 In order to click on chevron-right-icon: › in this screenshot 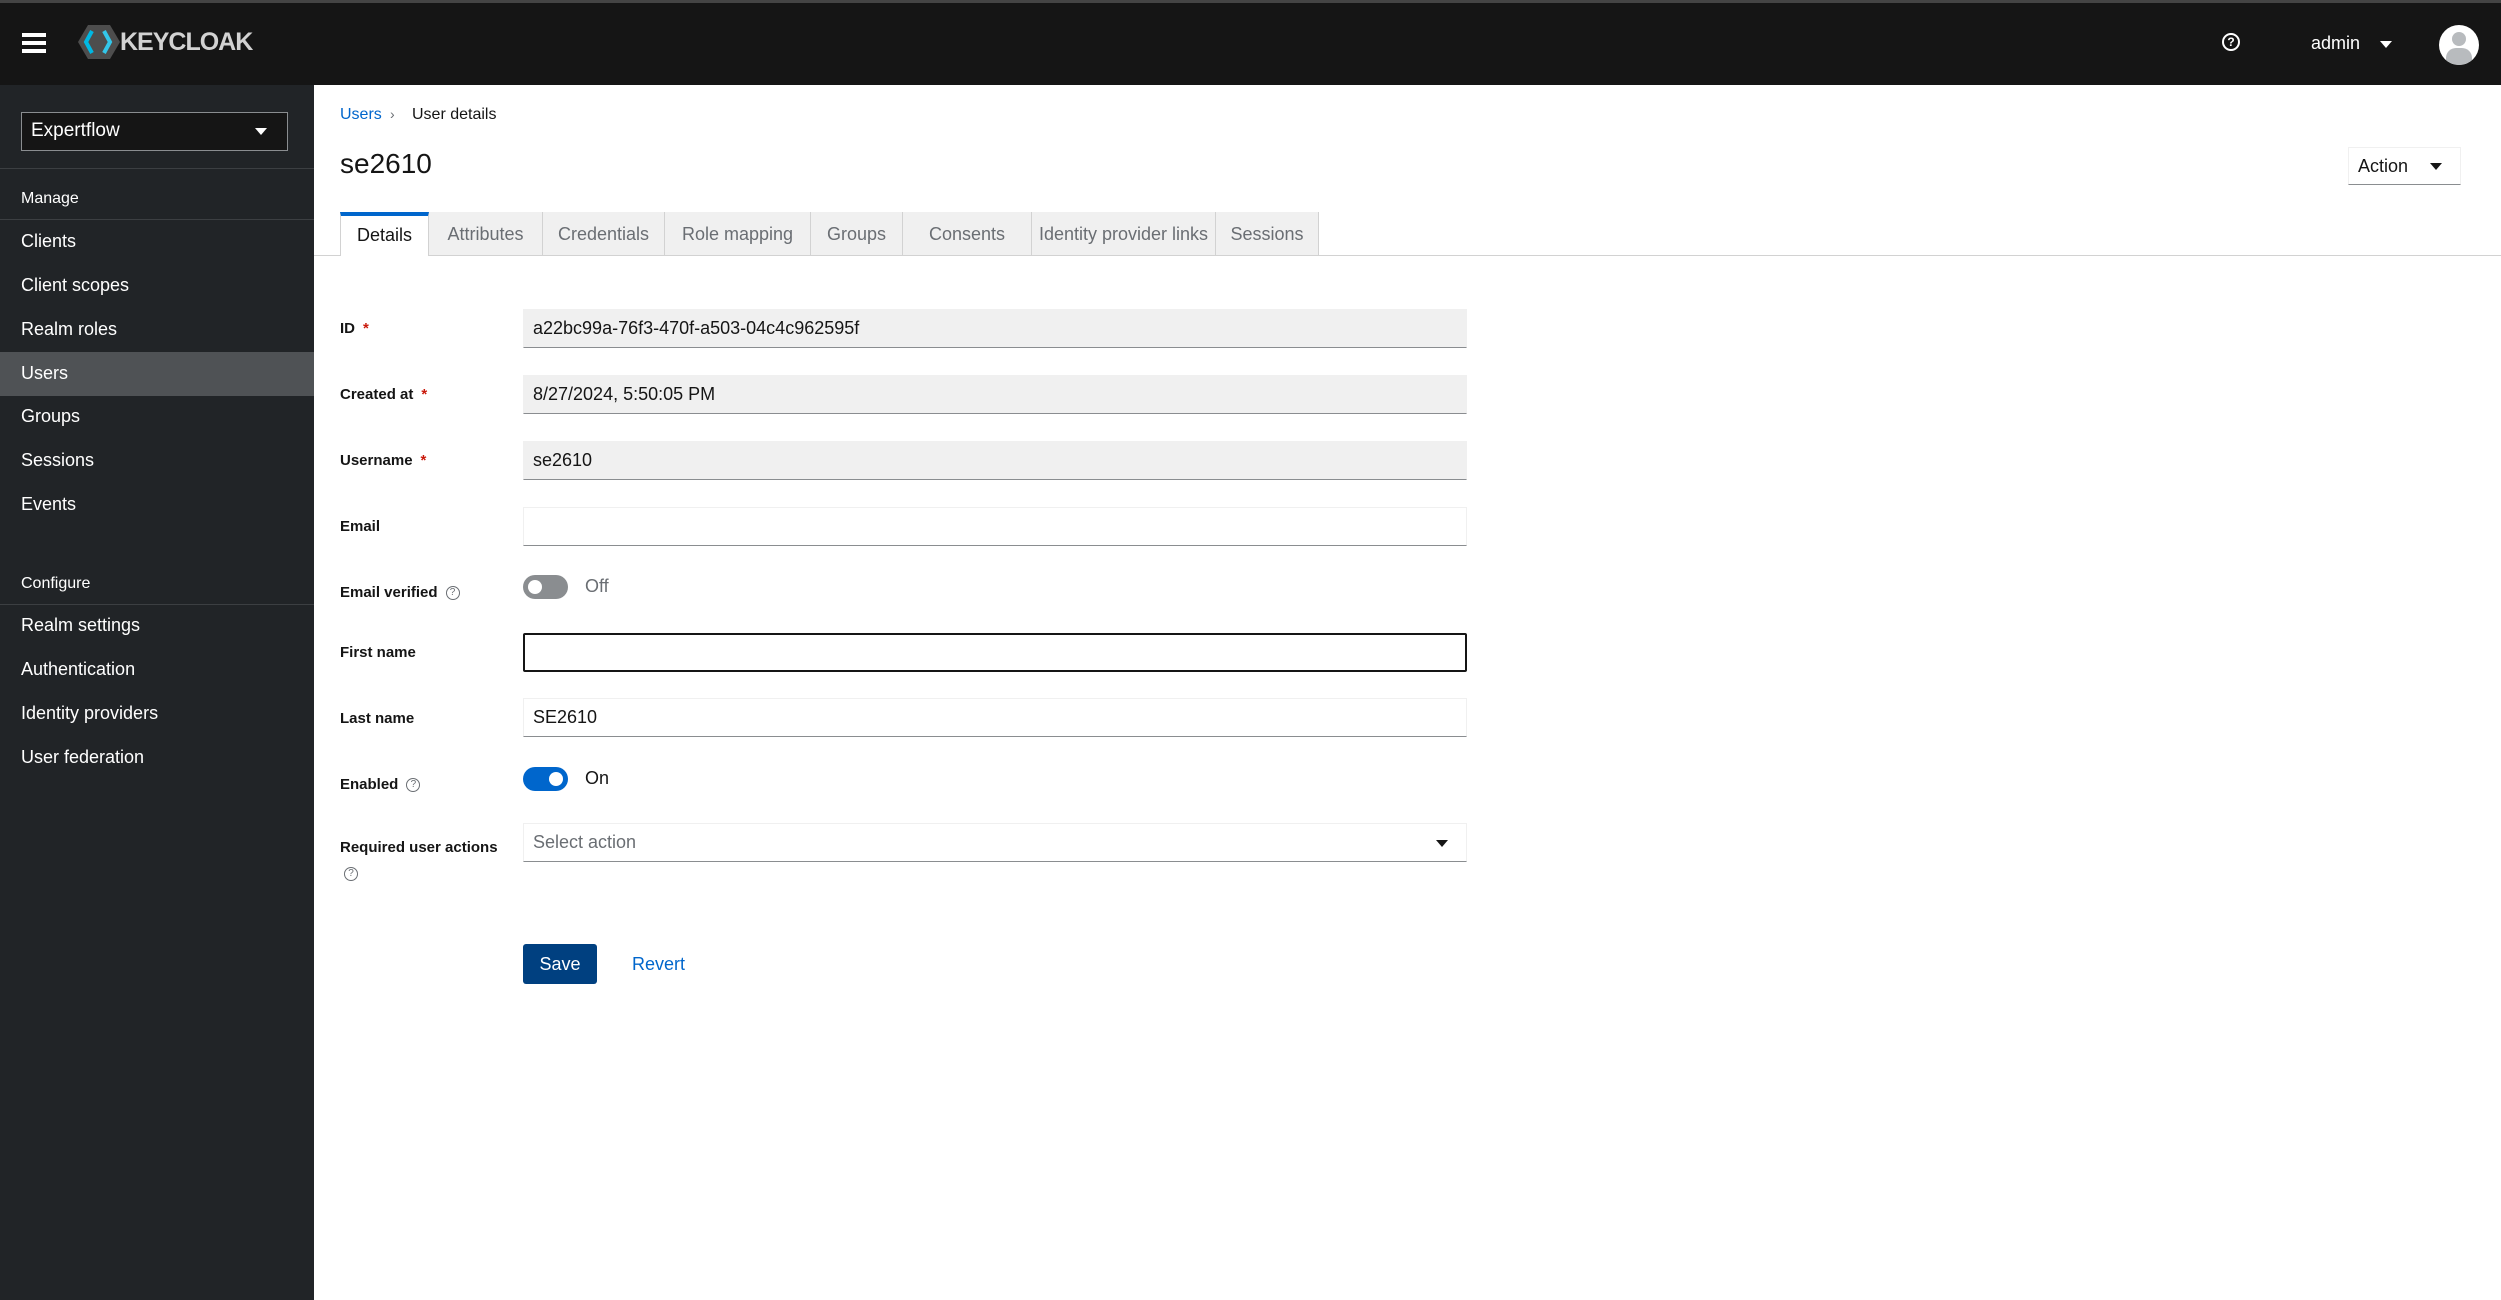, I will do `click(392, 114)`.